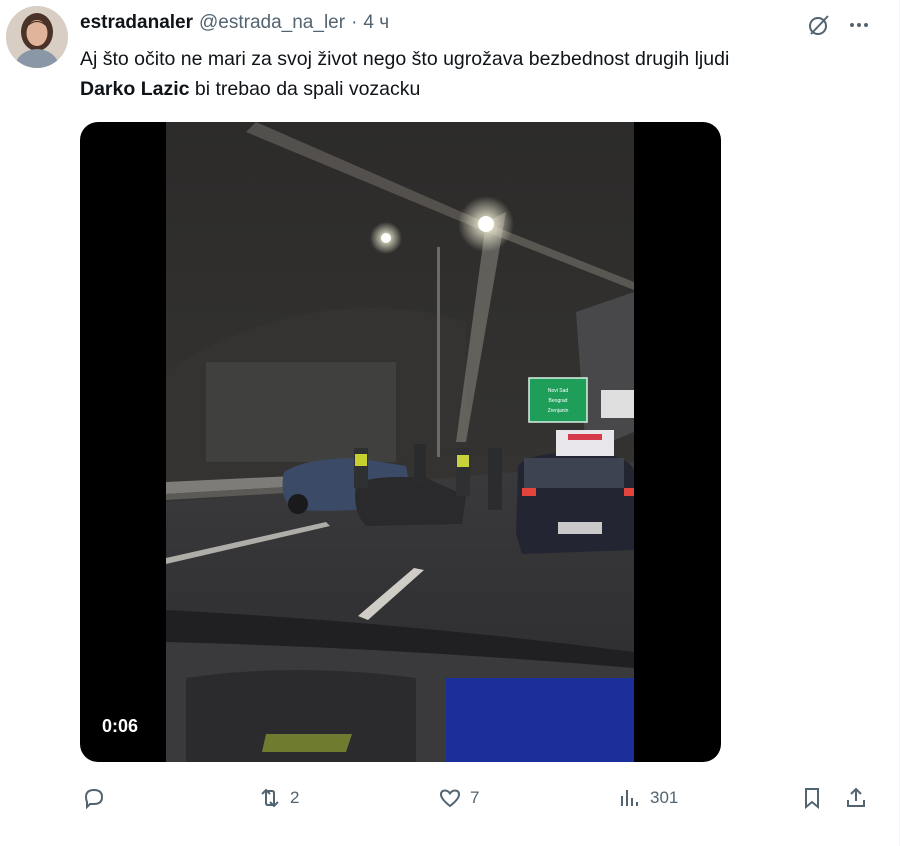  I want to click on sign-text-3: Zrenjanin, so click(558, 411).